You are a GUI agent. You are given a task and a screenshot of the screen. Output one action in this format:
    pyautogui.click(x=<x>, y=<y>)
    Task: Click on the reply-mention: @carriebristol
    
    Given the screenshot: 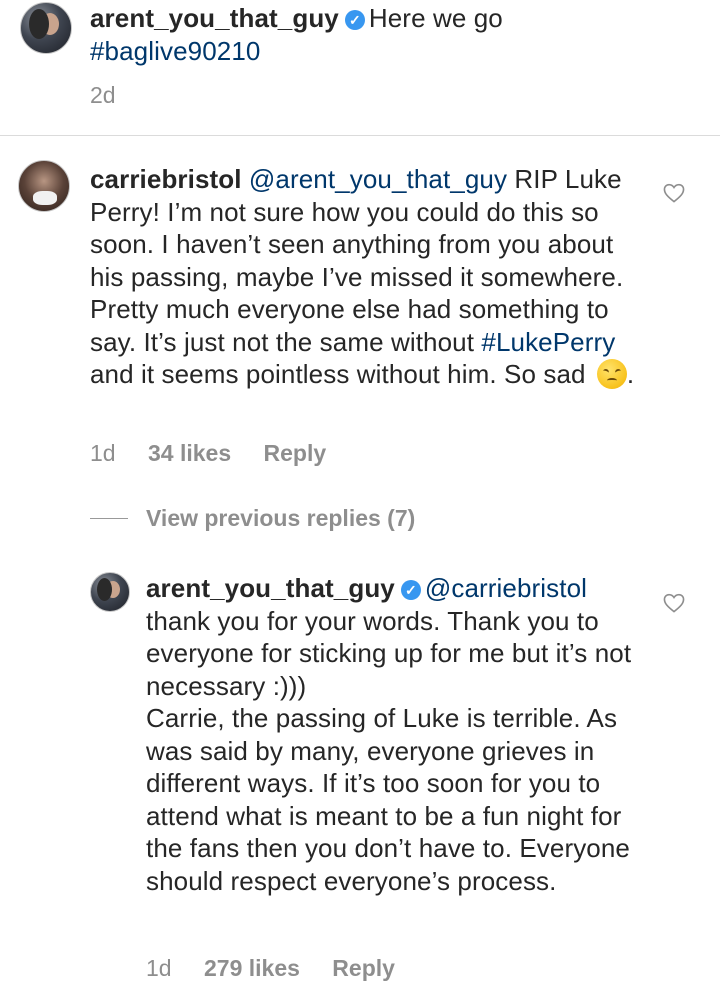 What is the action you would take?
    pyautogui.click(x=506, y=588)
    